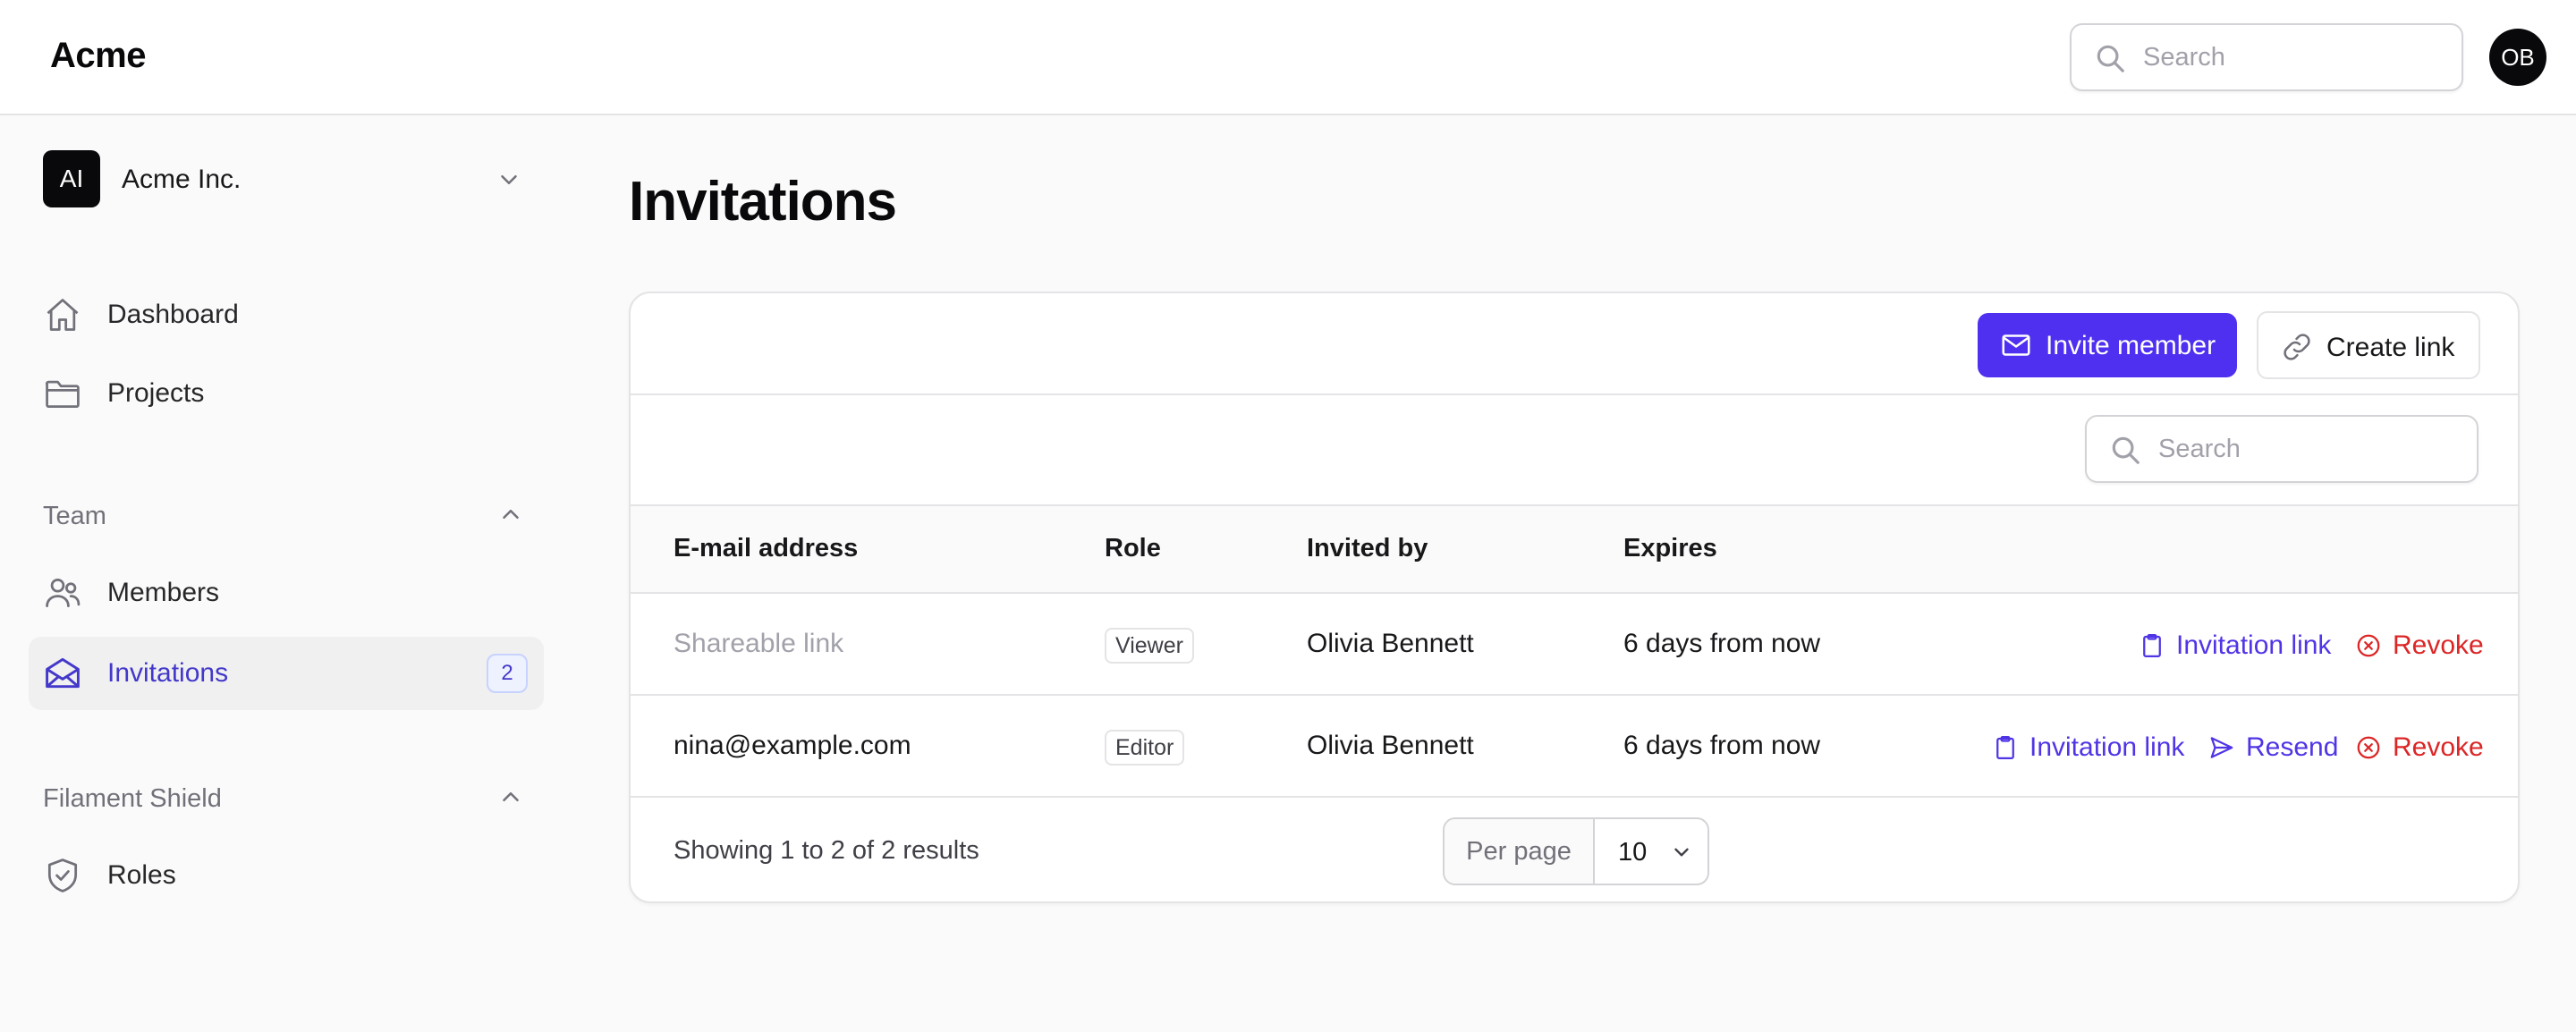  I want to click on sidebar-item-members: Members, so click(286, 593).